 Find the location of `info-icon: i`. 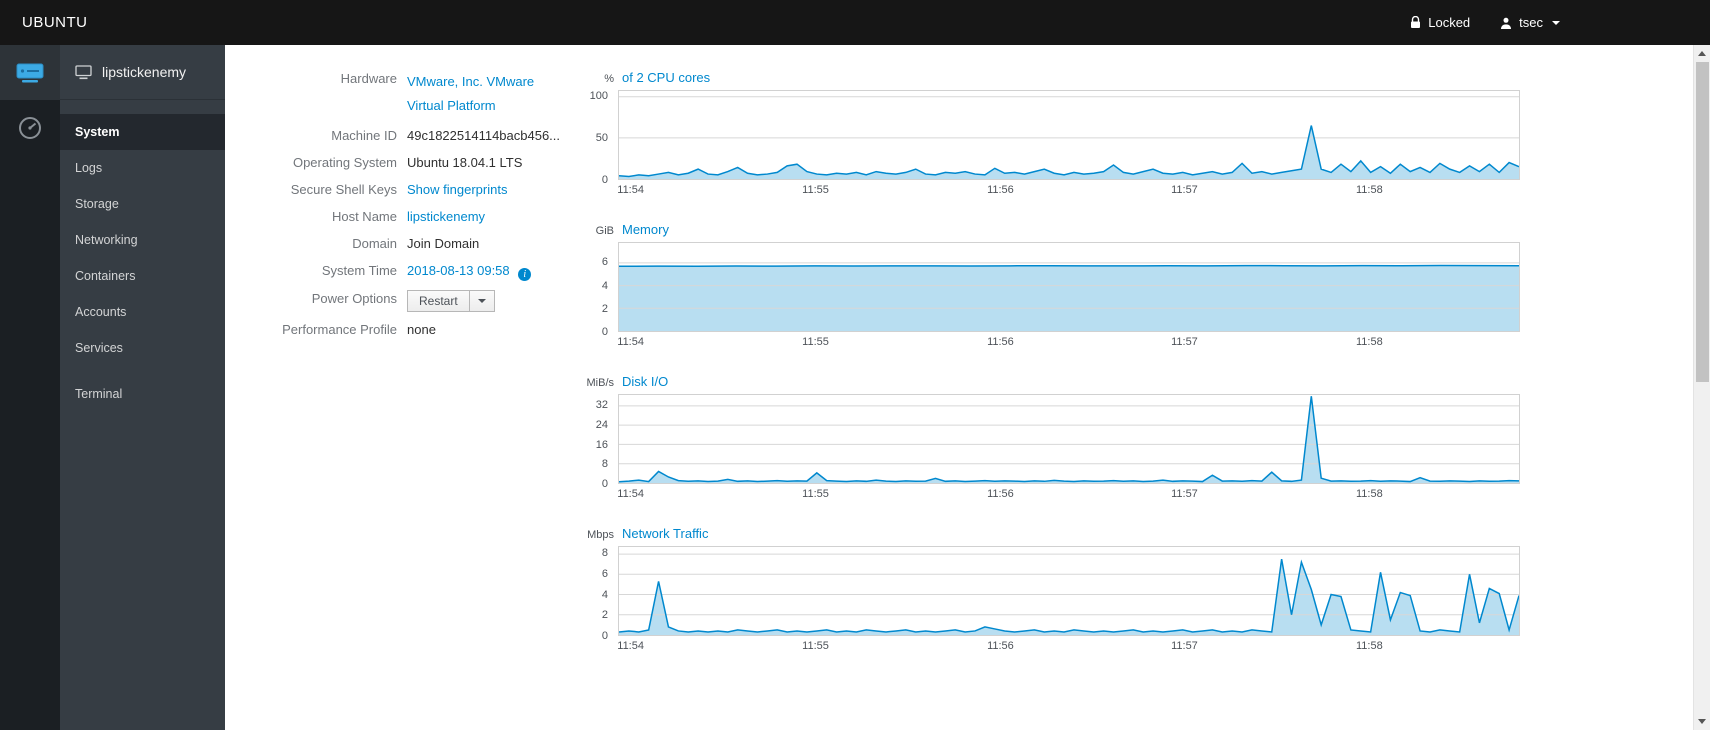

info-icon: i is located at coordinates (525, 274).